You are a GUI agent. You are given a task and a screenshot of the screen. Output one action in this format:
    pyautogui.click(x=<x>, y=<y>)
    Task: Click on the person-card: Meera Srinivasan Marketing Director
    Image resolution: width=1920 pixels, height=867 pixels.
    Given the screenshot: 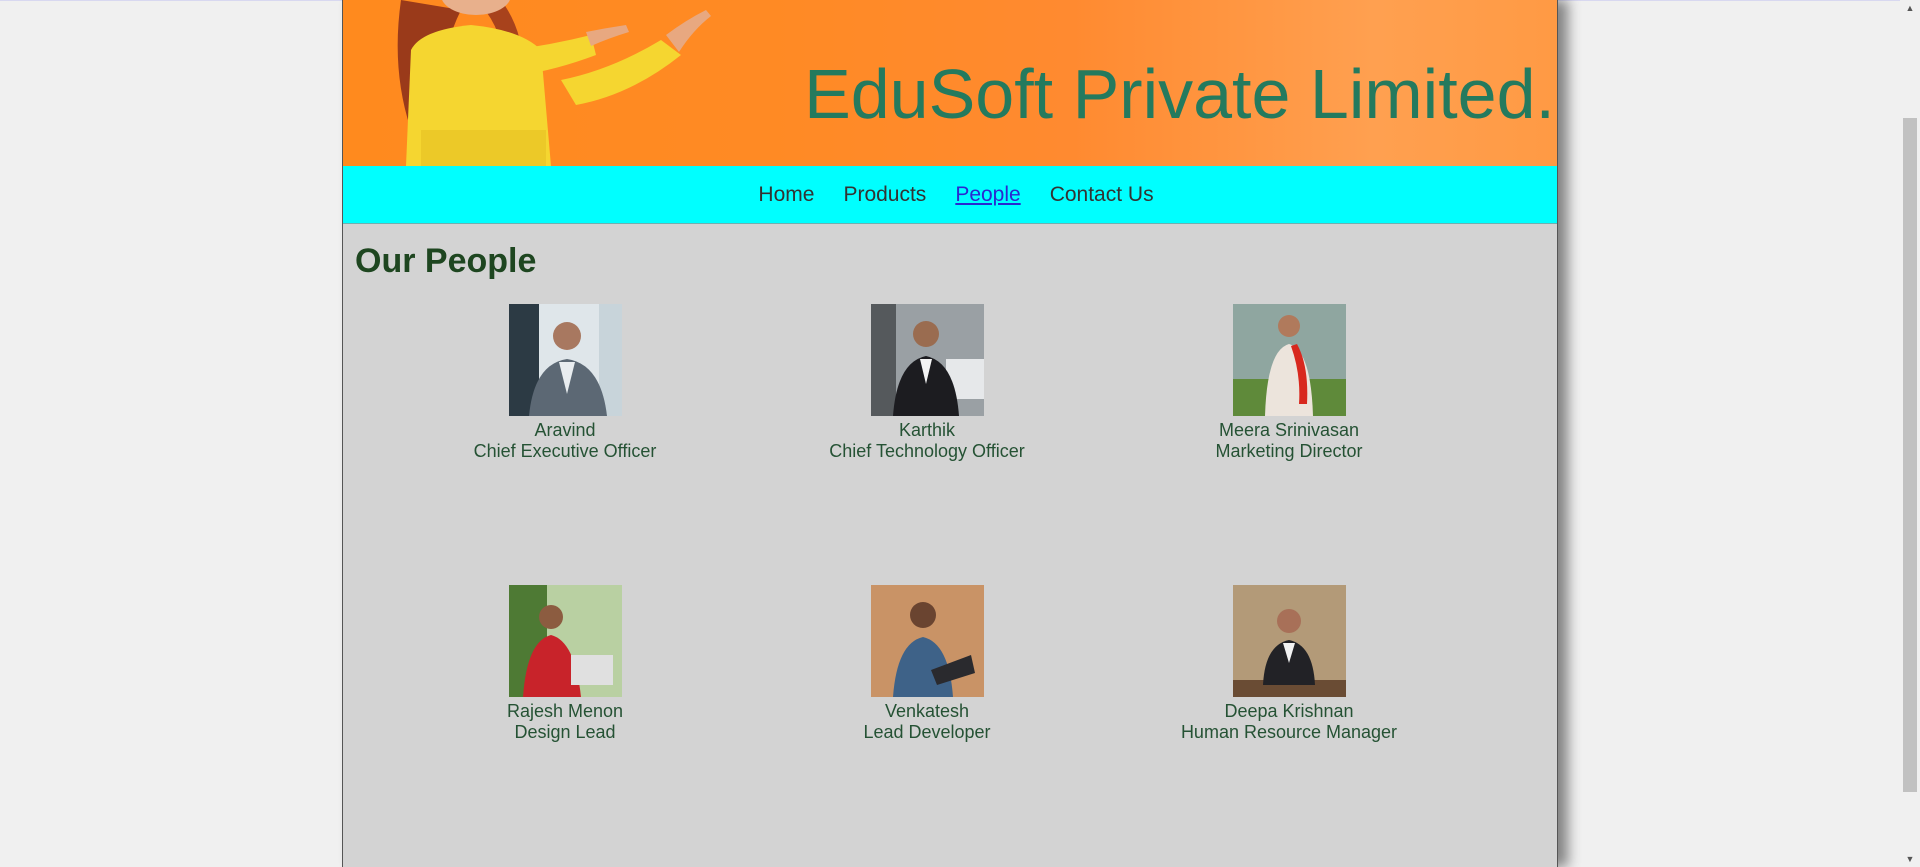 What is the action you would take?
    pyautogui.click(x=1289, y=383)
    